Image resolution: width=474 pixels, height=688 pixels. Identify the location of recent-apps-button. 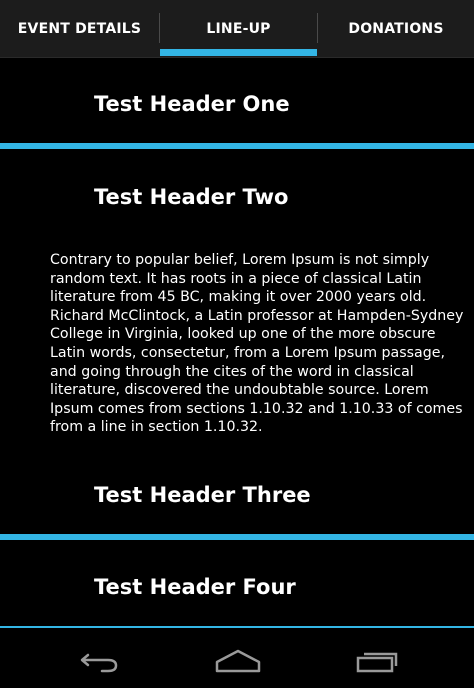
(377, 661).